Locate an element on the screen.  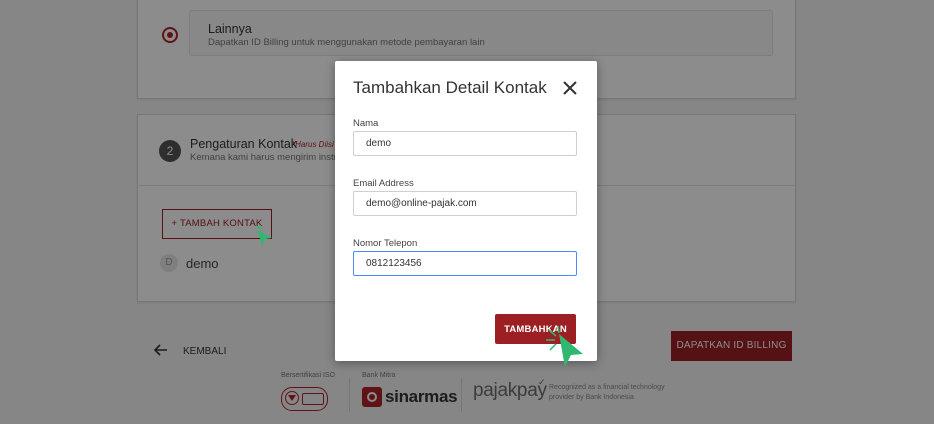
close-icon is located at coordinates (570, 88).